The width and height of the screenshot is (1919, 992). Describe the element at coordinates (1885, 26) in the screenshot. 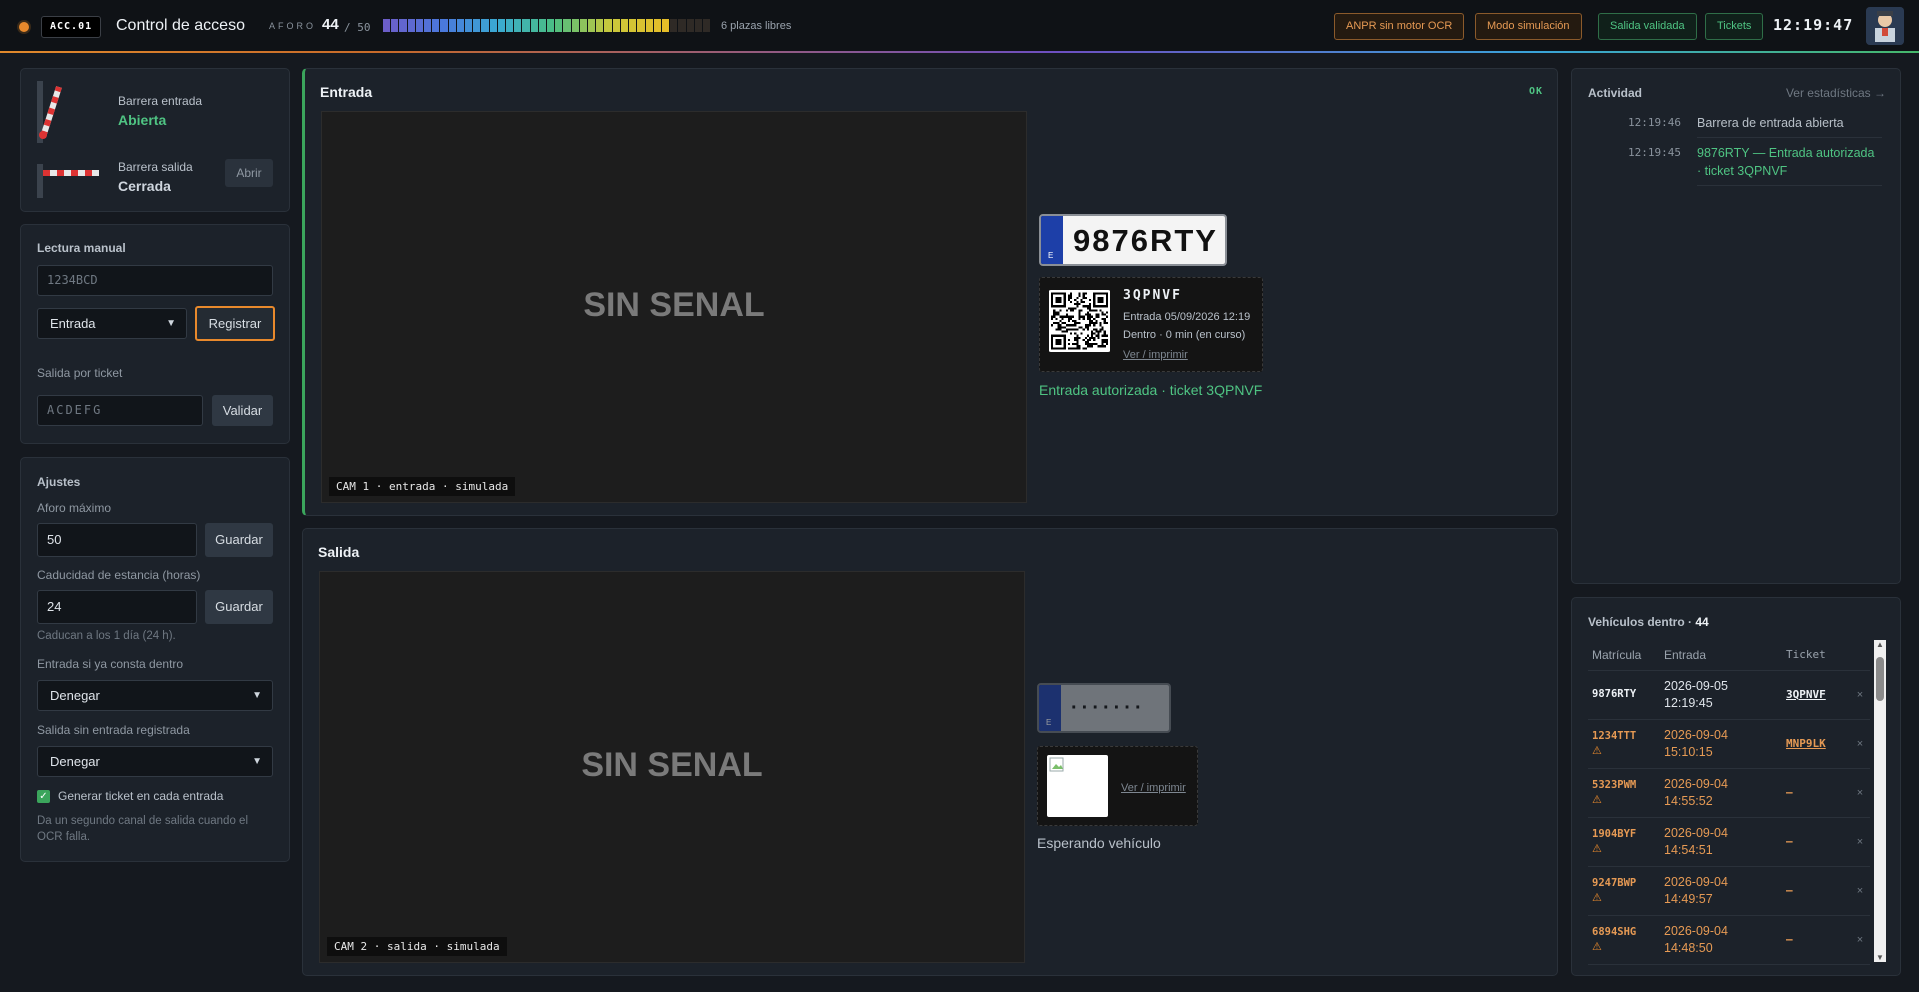

I see `avatar` at that location.